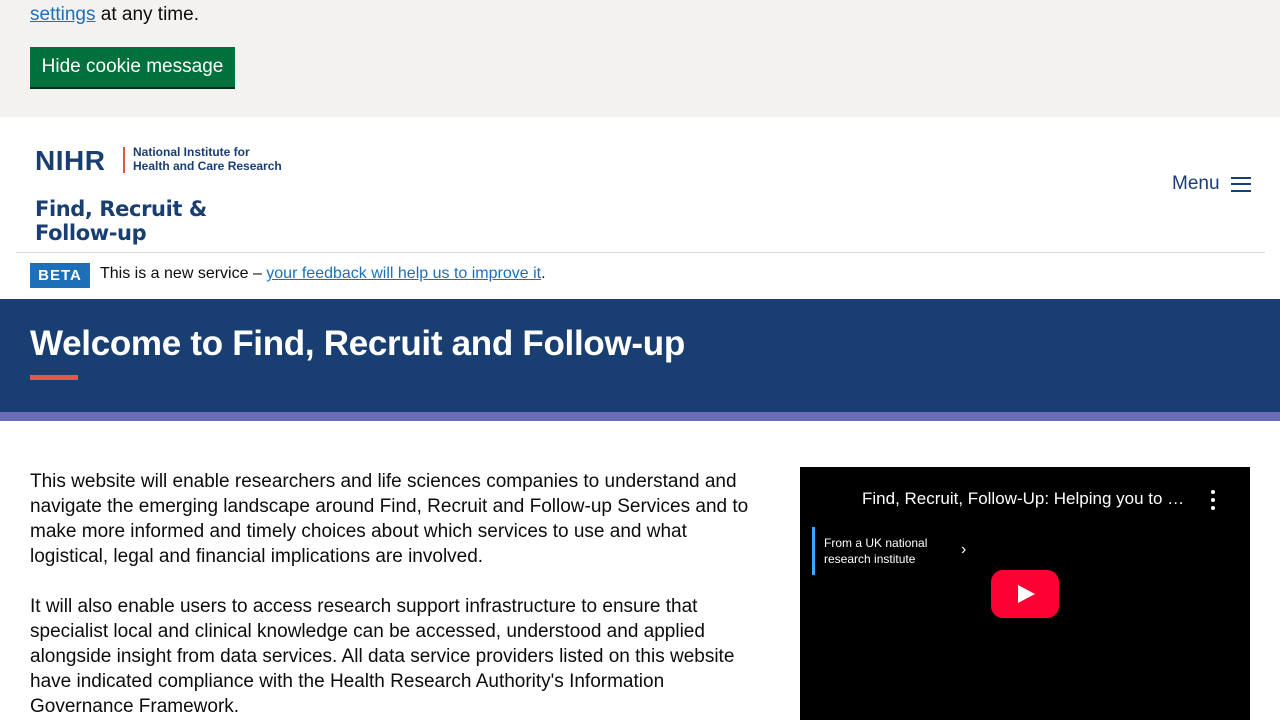  Describe the element at coordinates (870, 559) in the screenshot. I see `video-info-line2: research institute` at that location.